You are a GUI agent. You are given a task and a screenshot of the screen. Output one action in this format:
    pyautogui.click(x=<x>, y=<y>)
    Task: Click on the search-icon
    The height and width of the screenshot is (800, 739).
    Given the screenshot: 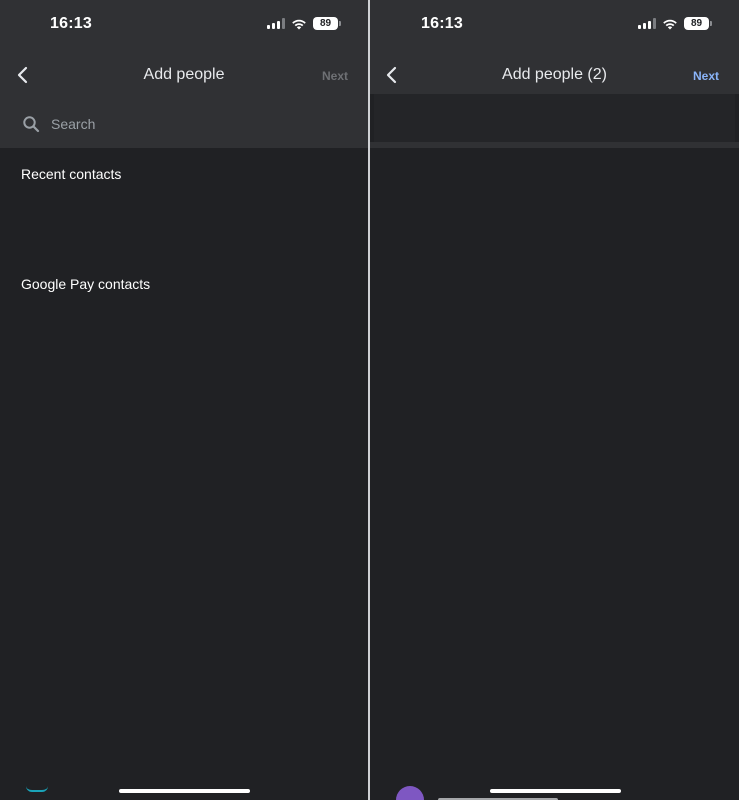 What is the action you would take?
    pyautogui.click(x=31, y=124)
    